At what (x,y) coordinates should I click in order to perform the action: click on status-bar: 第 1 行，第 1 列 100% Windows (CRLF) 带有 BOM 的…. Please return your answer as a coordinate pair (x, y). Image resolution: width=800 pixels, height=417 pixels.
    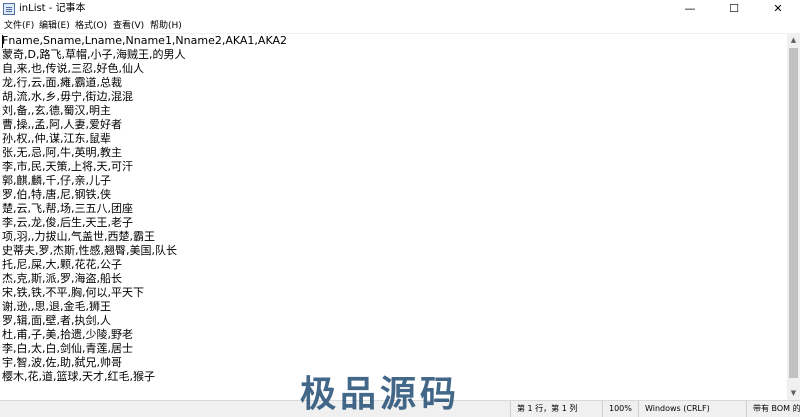
    Looking at the image, I should click on (400, 408).